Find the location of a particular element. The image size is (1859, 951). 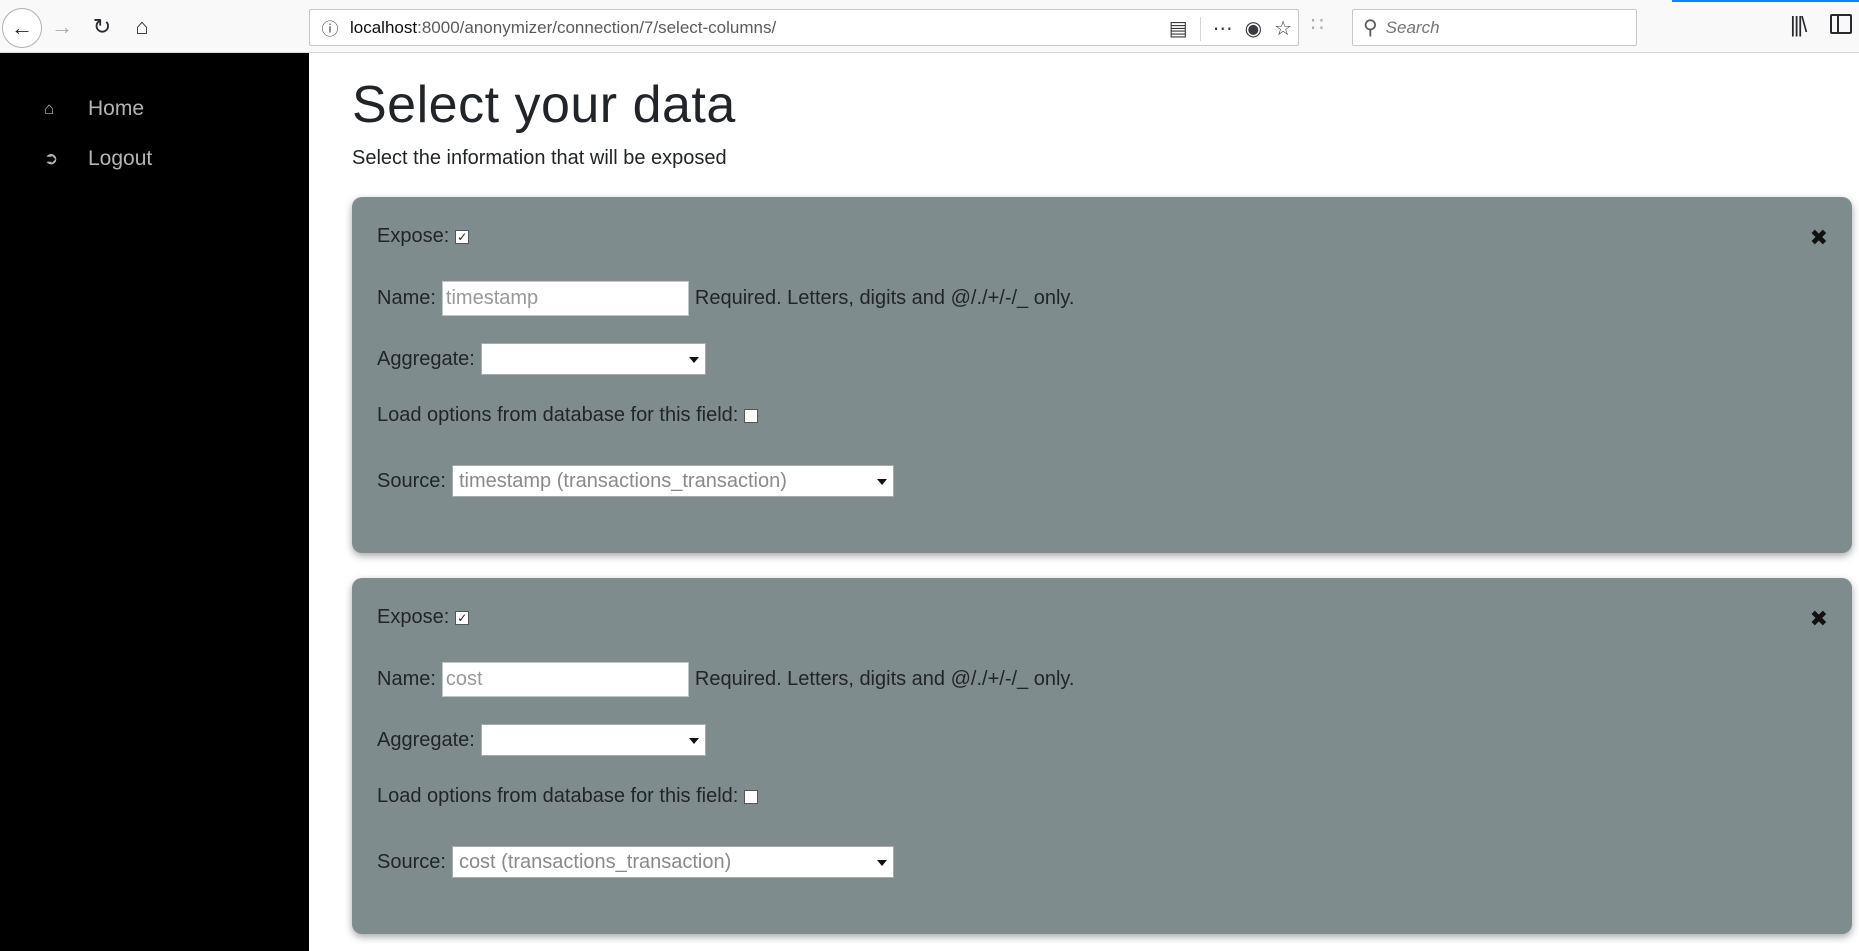

library-icon: |||\ is located at coordinates (1798, 25).